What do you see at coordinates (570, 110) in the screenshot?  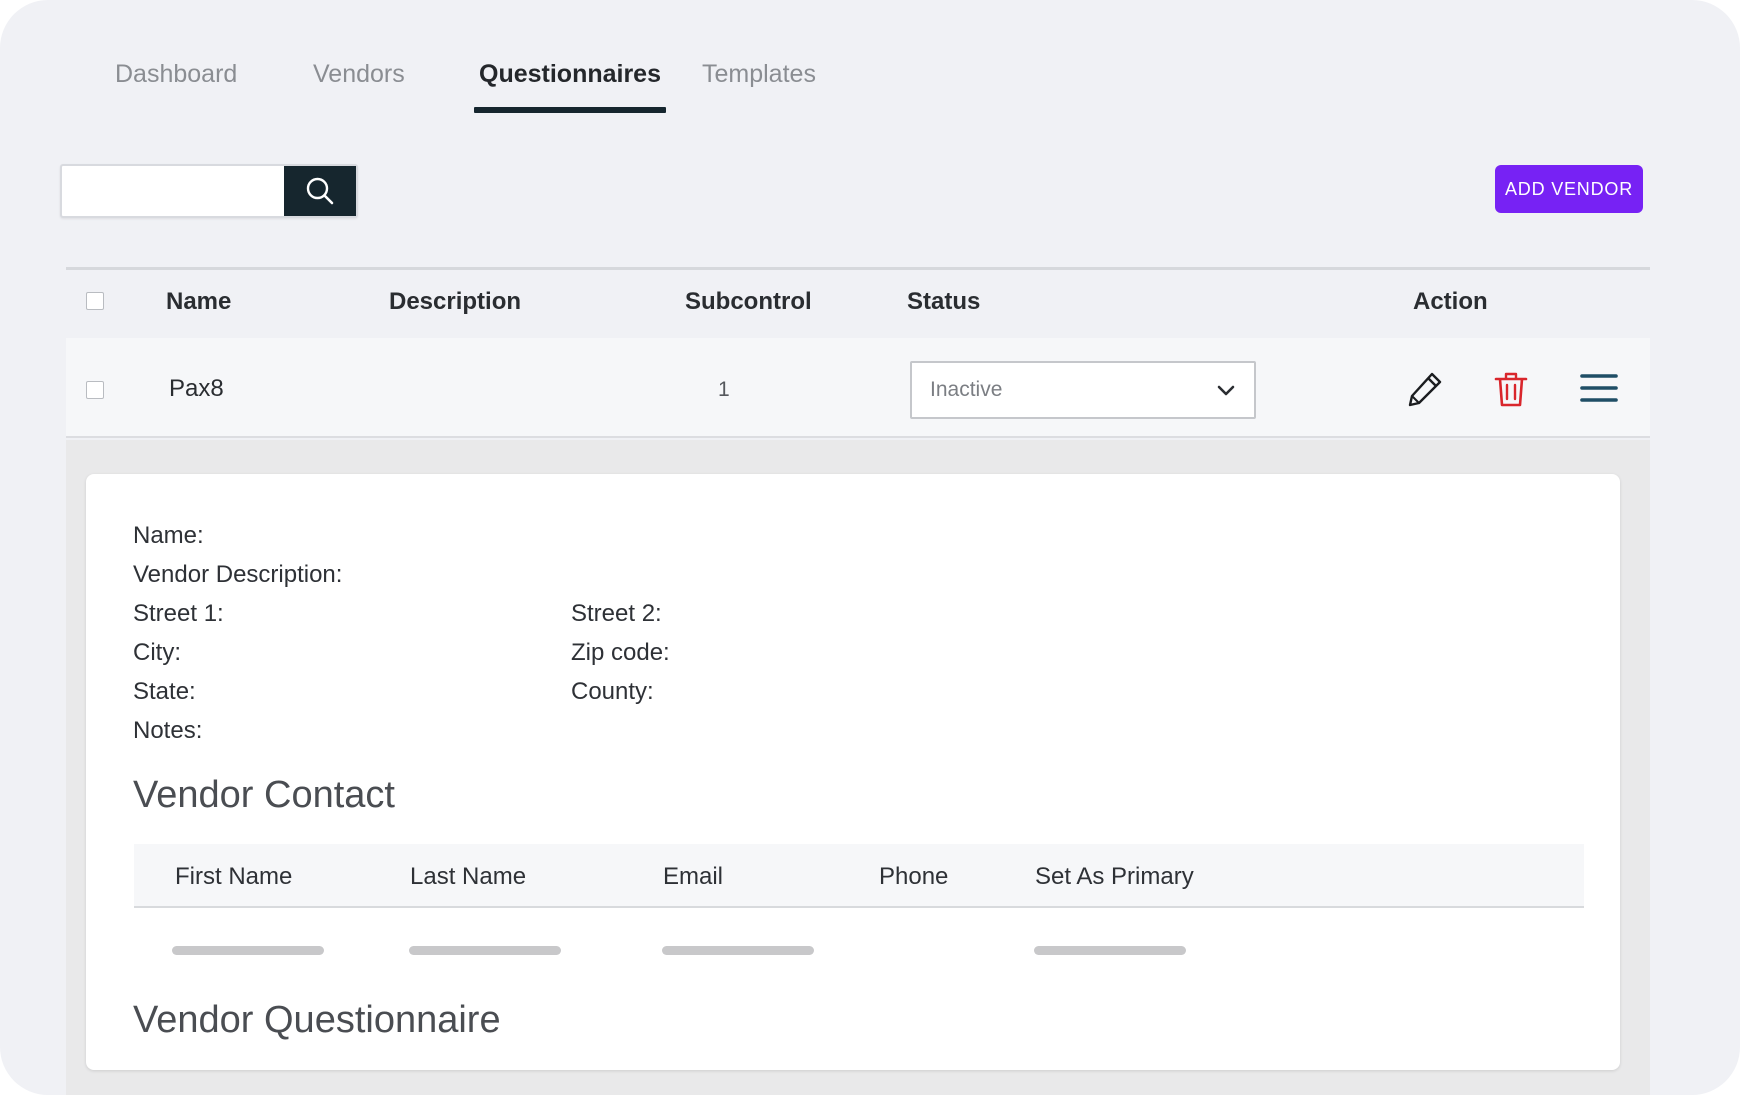 I see `active-tab-indicator` at bounding box center [570, 110].